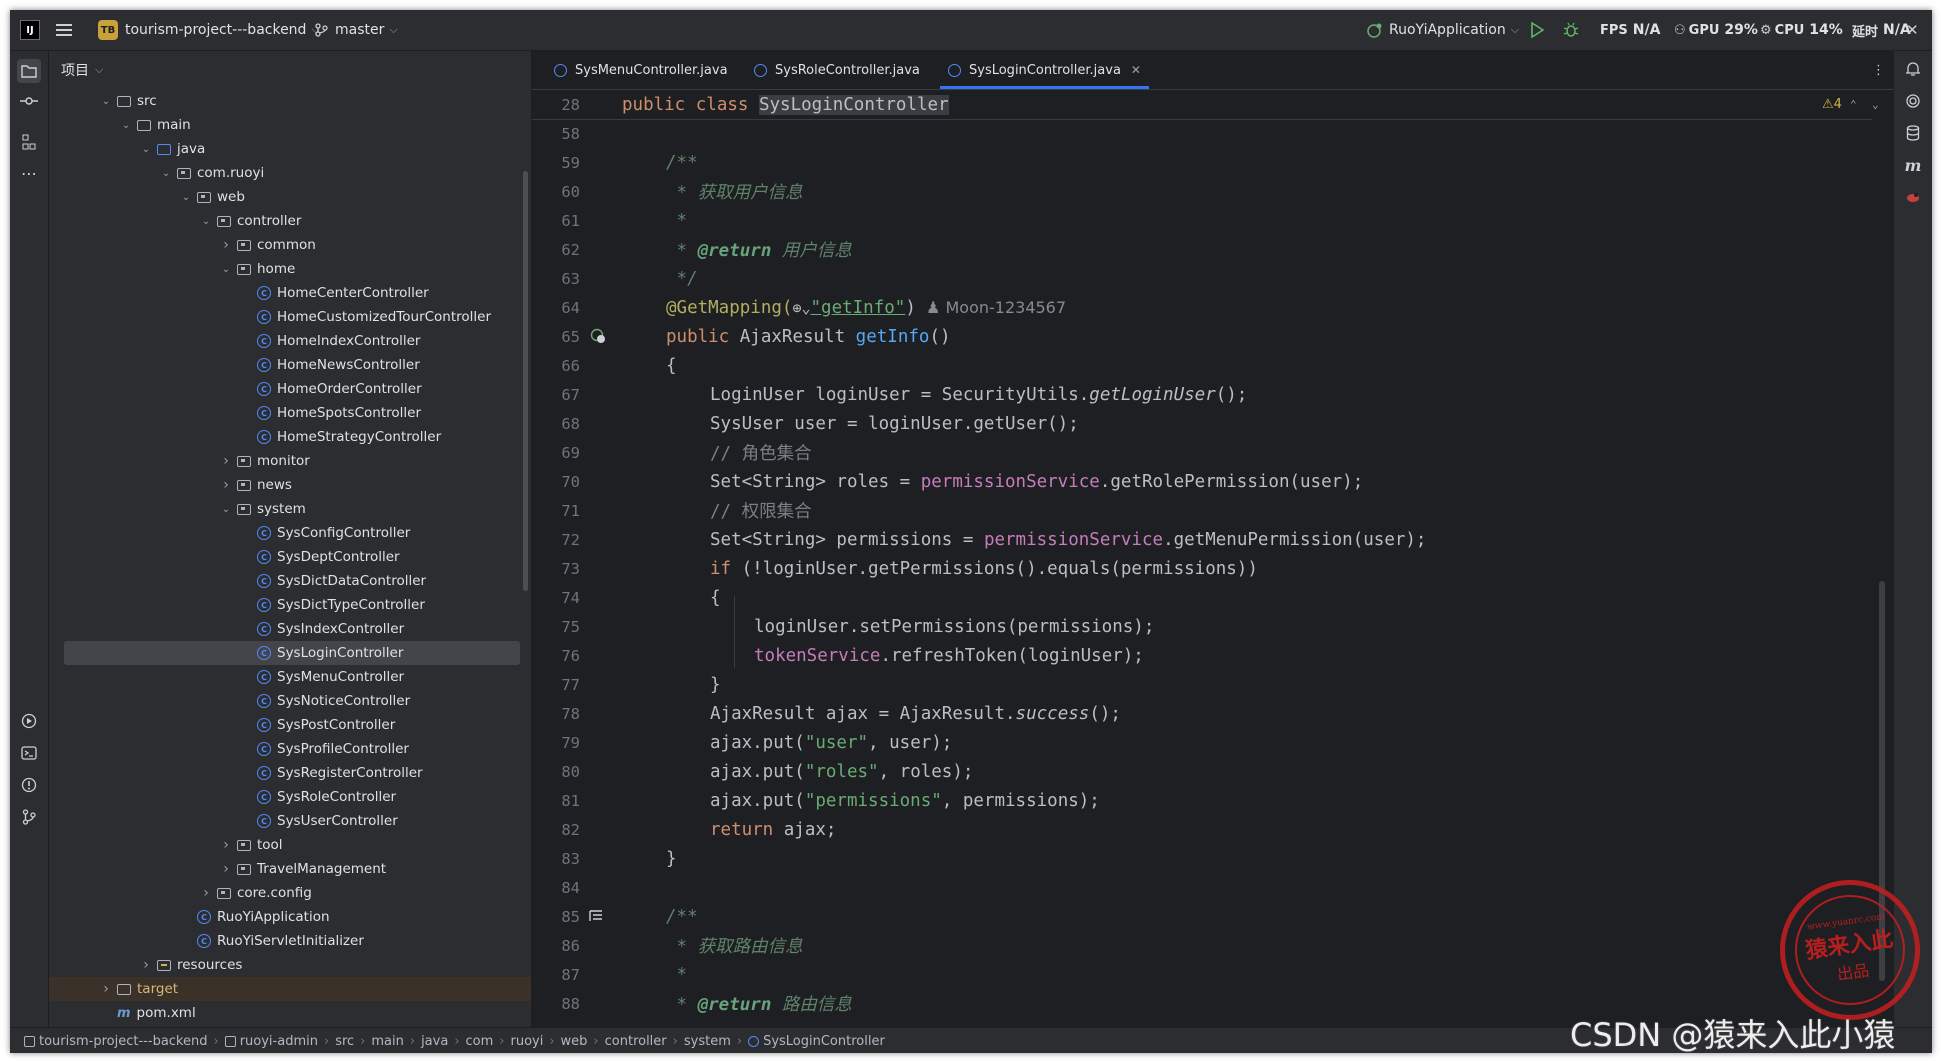 The image size is (1941, 1061). Describe the element at coordinates (284, 845) in the screenshot. I see `tree-item-tool: › tool` at that location.